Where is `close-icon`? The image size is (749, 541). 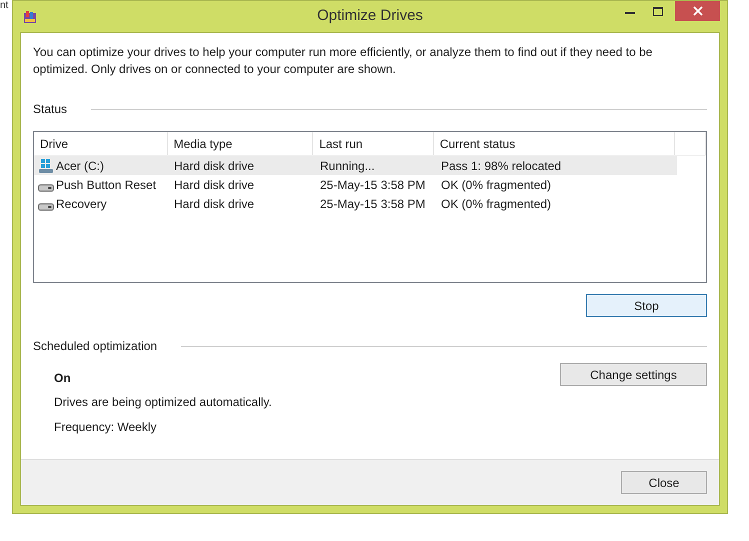 close-icon is located at coordinates (697, 11).